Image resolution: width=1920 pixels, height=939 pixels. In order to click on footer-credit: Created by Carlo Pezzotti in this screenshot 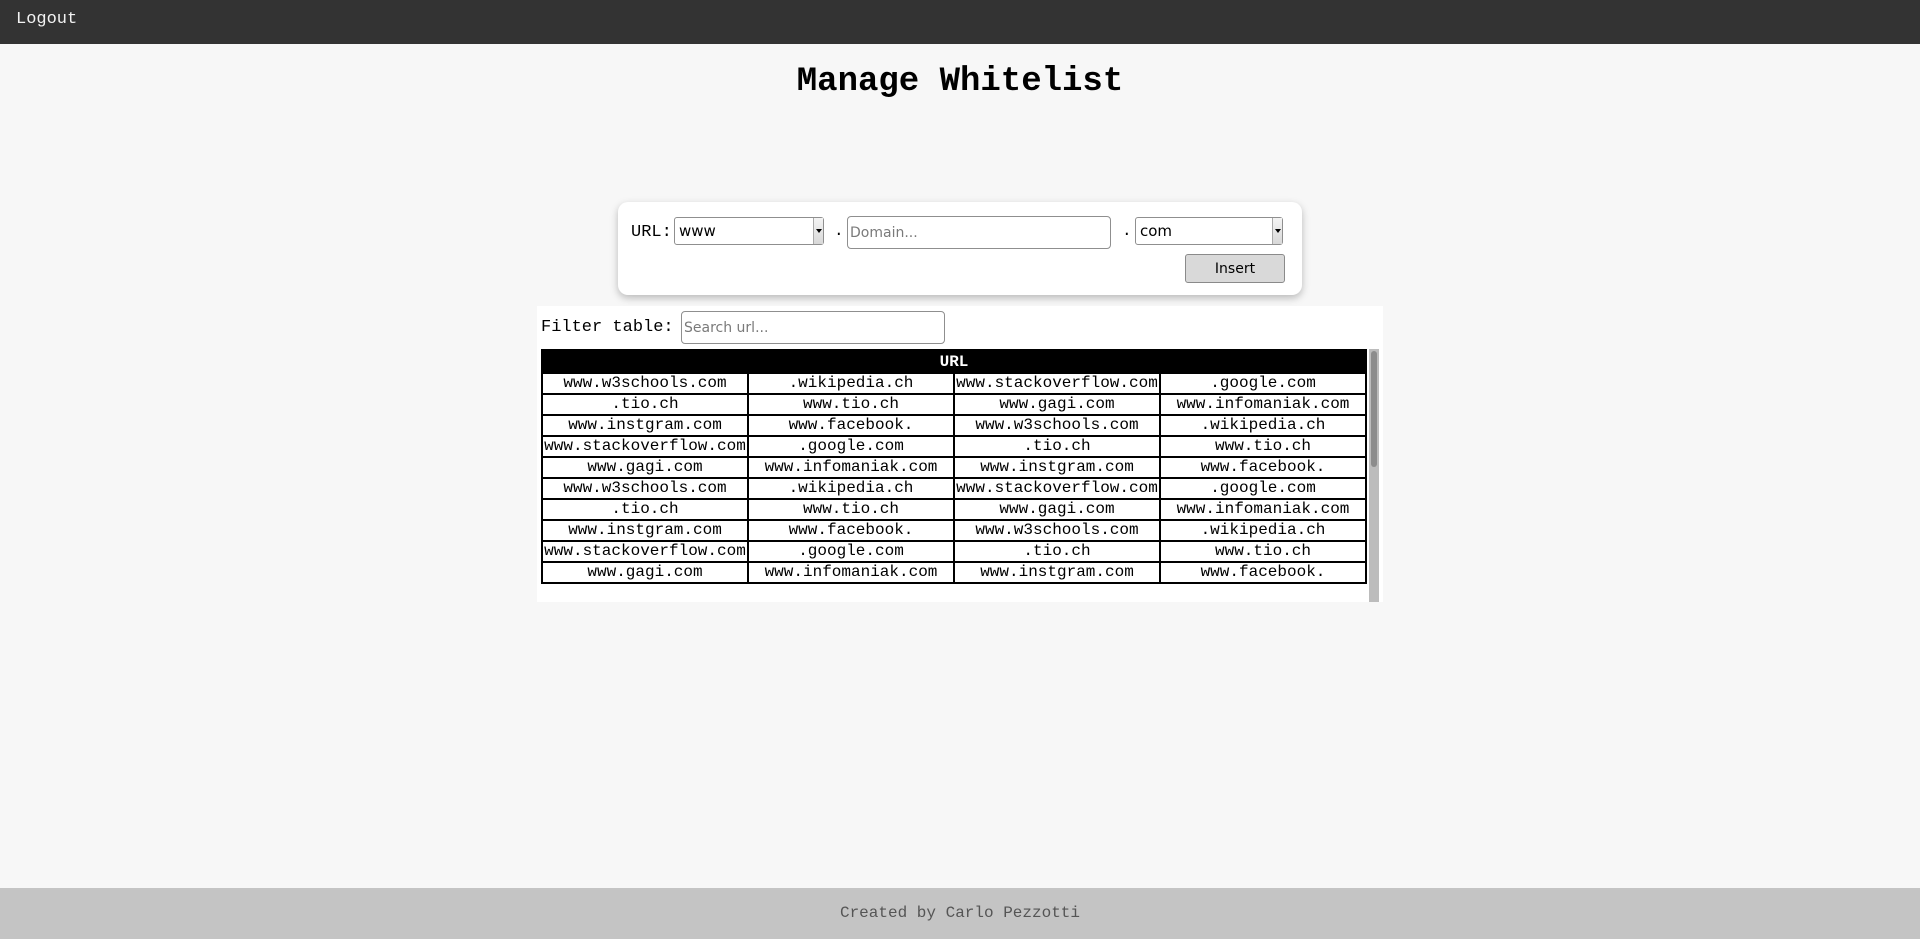, I will do `click(960, 913)`.